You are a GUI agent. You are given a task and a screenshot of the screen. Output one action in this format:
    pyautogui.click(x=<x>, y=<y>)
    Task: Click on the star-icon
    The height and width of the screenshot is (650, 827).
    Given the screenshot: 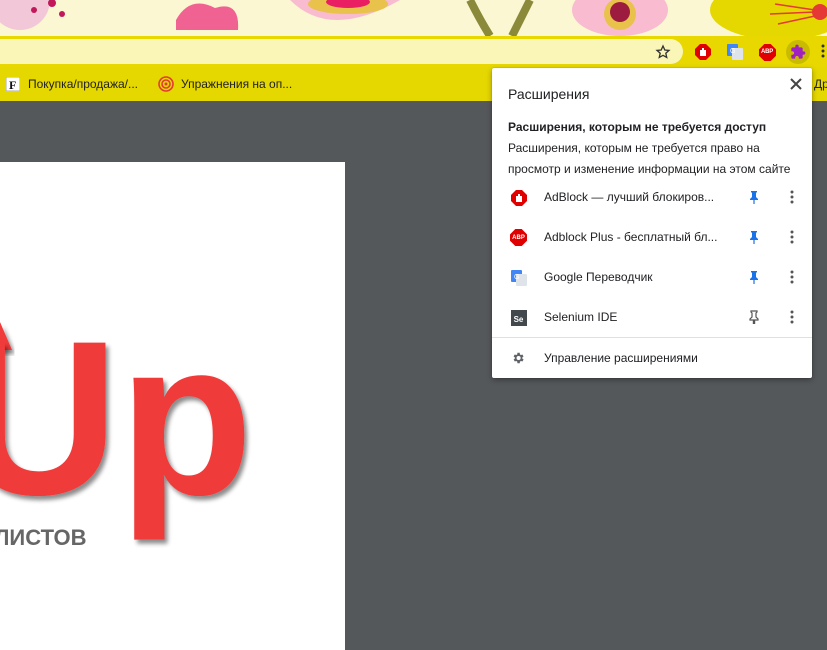 What is the action you would take?
    pyautogui.click(x=663, y=52)
    